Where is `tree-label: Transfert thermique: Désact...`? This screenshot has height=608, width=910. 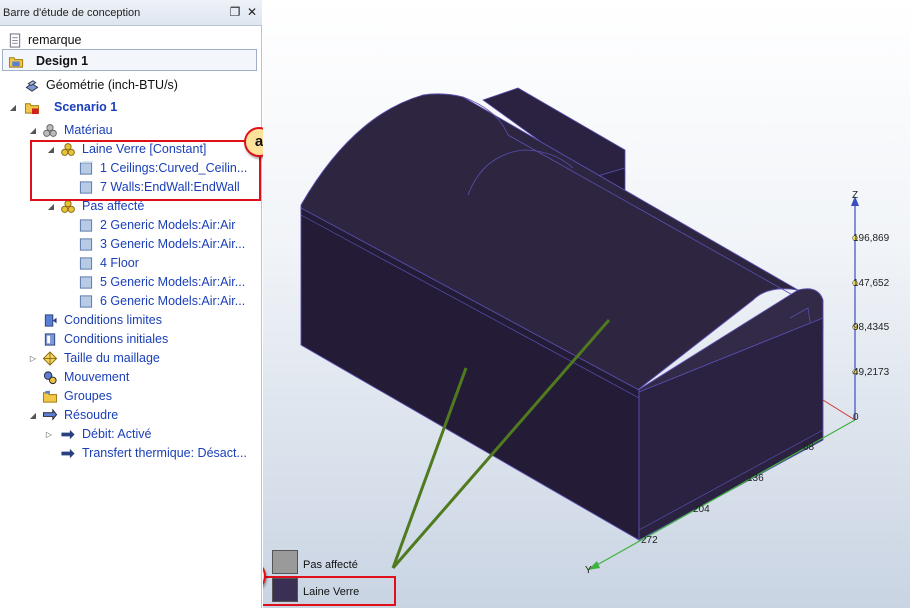 tree-label: Transfert thermique: Désact... is located at coordinates (164, 453).